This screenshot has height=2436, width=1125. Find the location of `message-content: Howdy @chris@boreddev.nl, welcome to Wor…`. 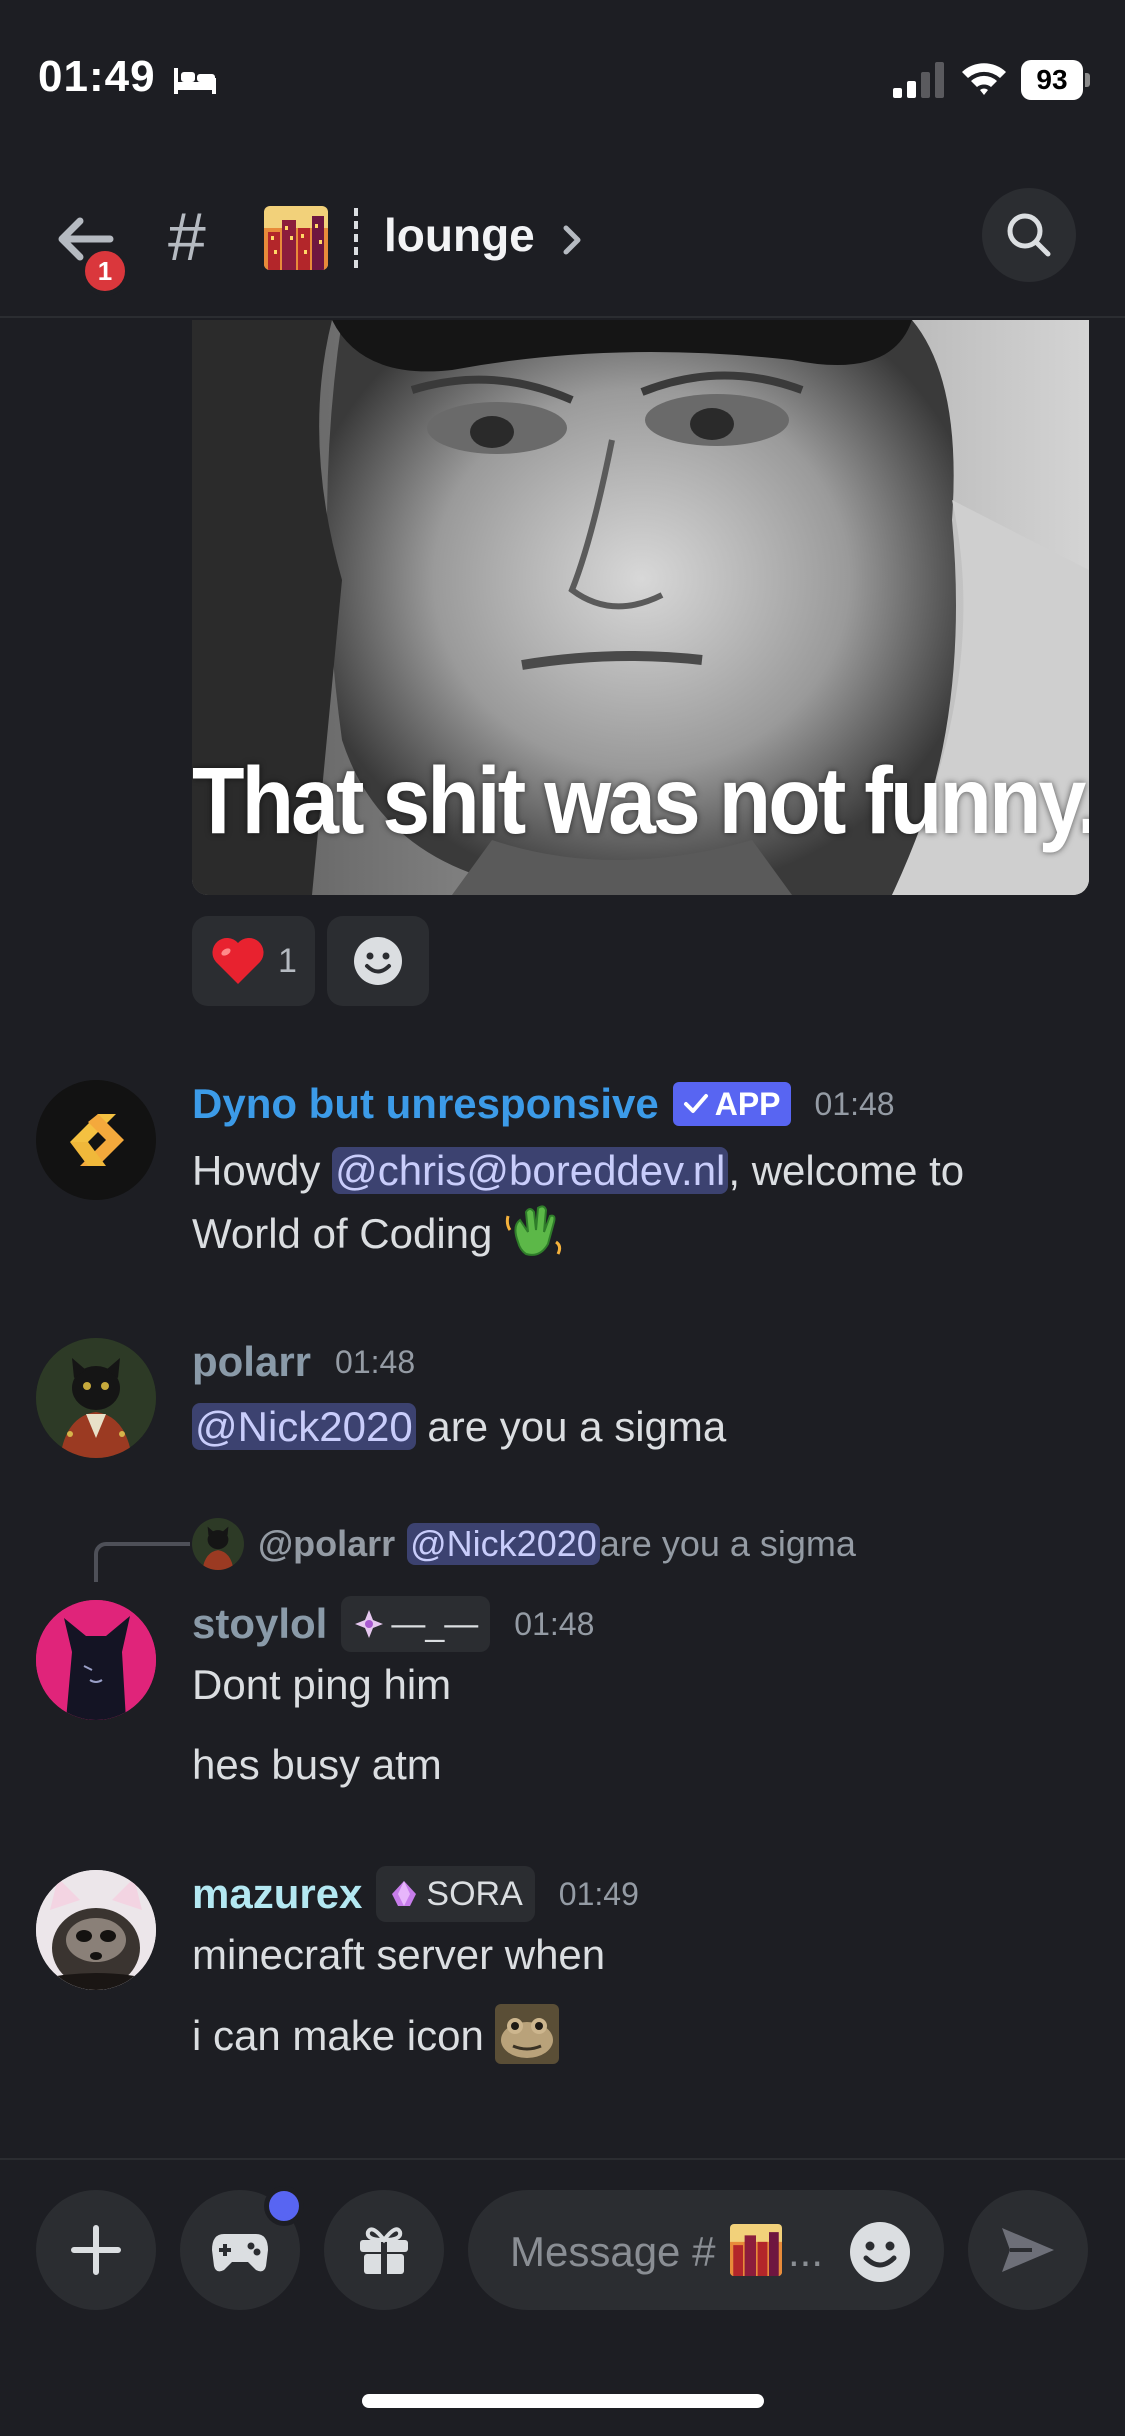

message-content: Howdy @chris@boreddev.nl, welcome to Wor… is located at coordinates (578, 1202).